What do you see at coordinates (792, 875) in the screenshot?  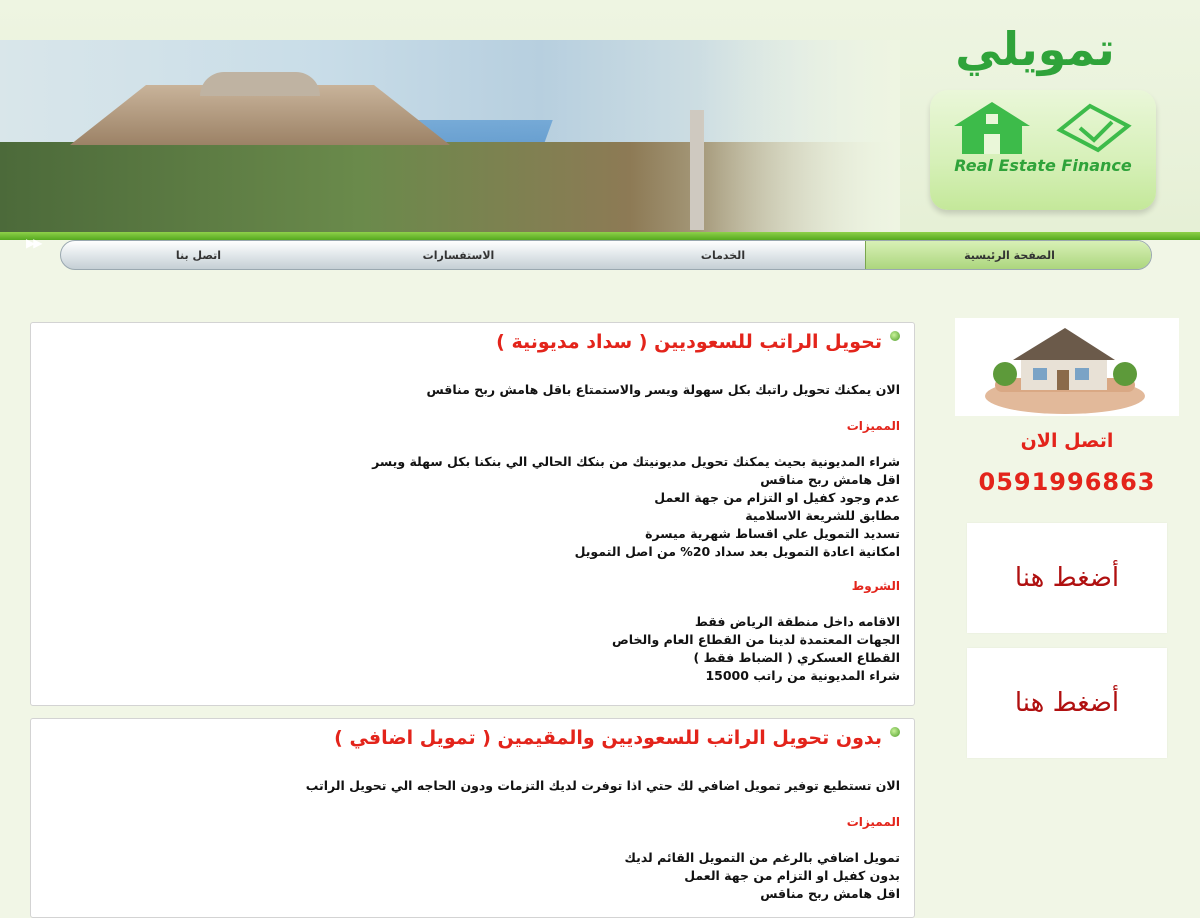 I see `feature-item: بدون كفيل او التزام من جهة العمل` at bounding box center [792, 875].